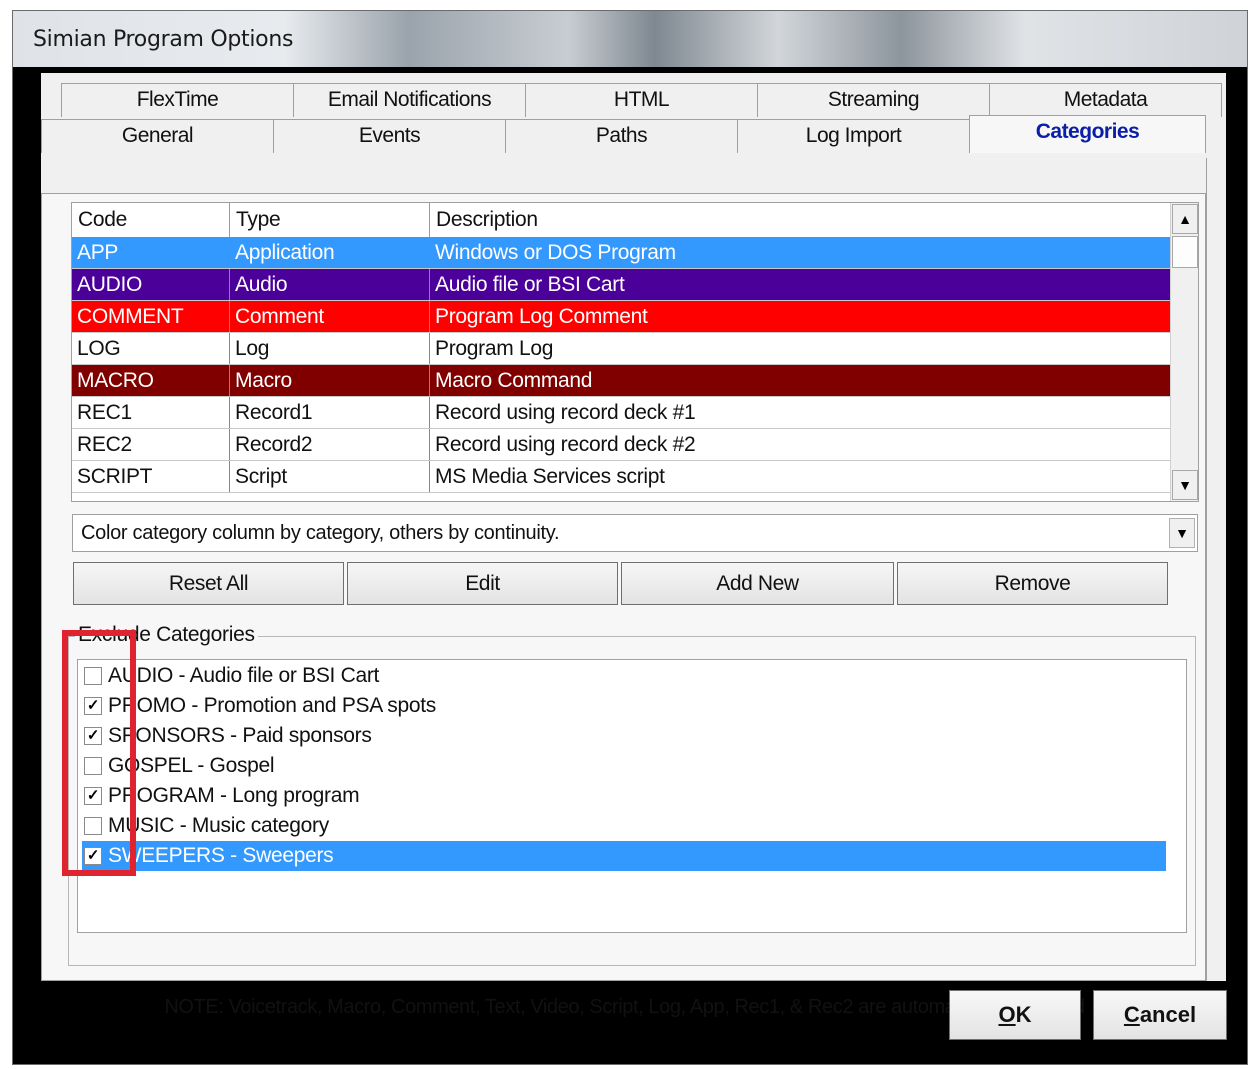 The width and height of the screenshot is (1250, 1069). I want to click on grid-cell-code: REC1, so click(151, 412).